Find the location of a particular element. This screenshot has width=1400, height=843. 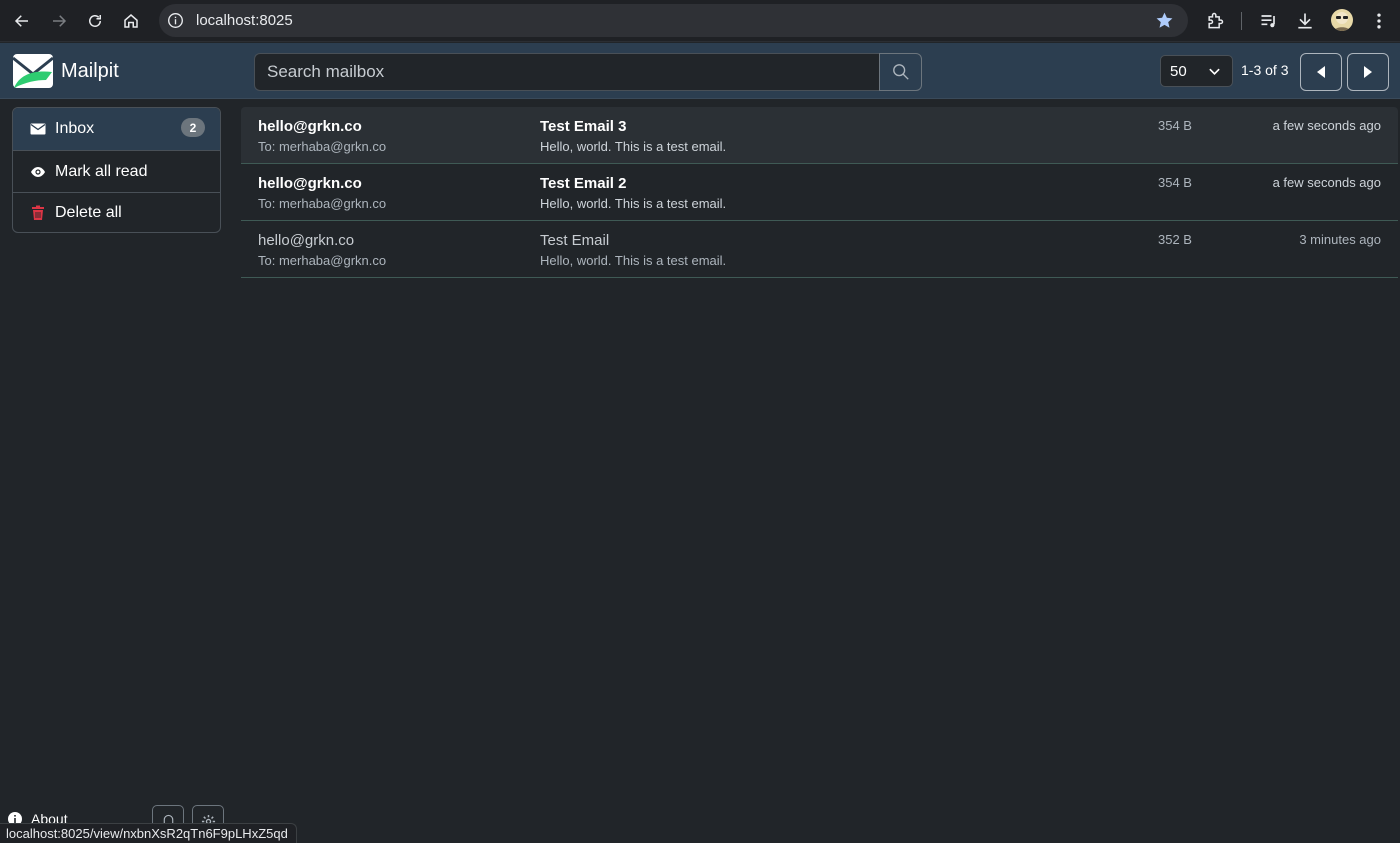

unread-count-badge: 2 is located at coordinates (193, 127).